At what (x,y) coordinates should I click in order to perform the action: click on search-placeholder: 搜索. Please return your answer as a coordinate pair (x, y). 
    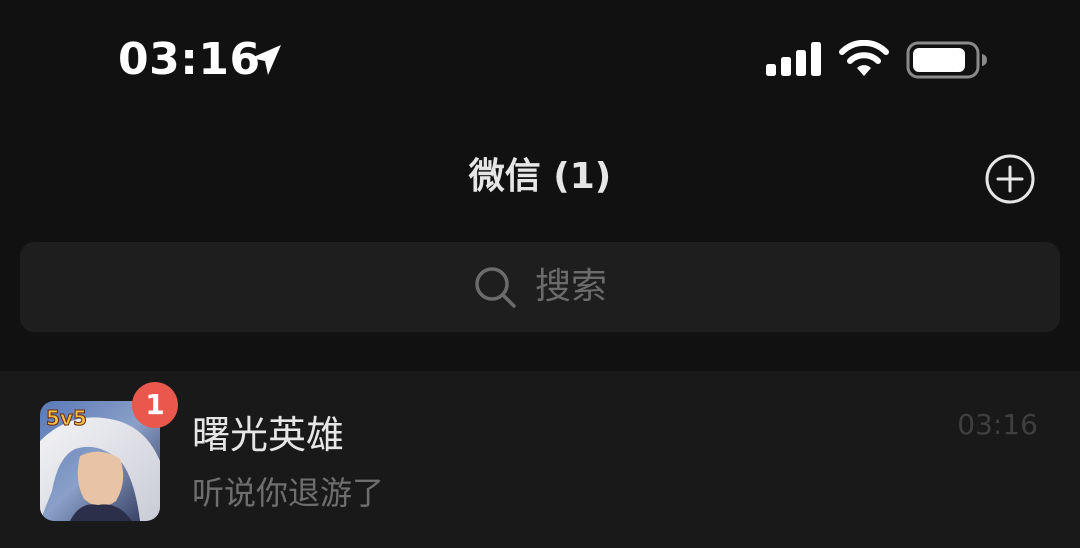
    Looking at the image, I should click on (570, 286).